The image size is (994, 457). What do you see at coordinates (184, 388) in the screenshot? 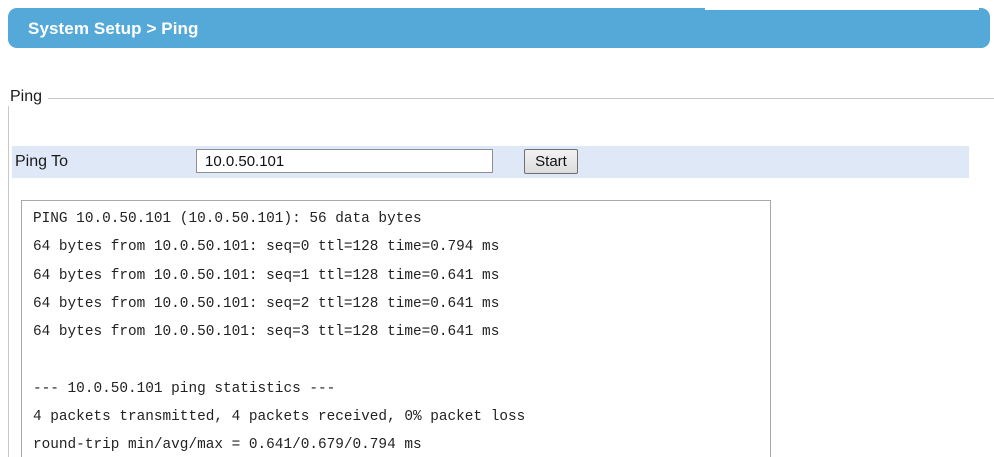
I see `output-line: --- 10.0.50.101 ping statistics ---` at bounding box center [184, 388].